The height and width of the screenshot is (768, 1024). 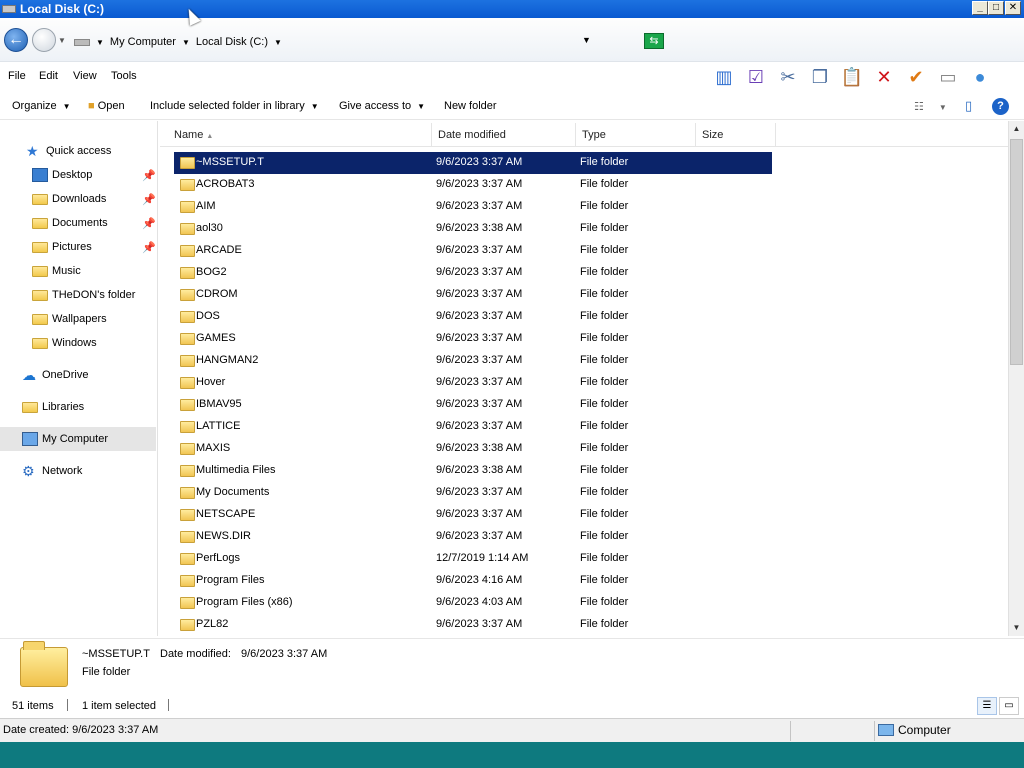 I want to click on crumb-local-disk: Local Disk (C:), so click(x=232, y=42).